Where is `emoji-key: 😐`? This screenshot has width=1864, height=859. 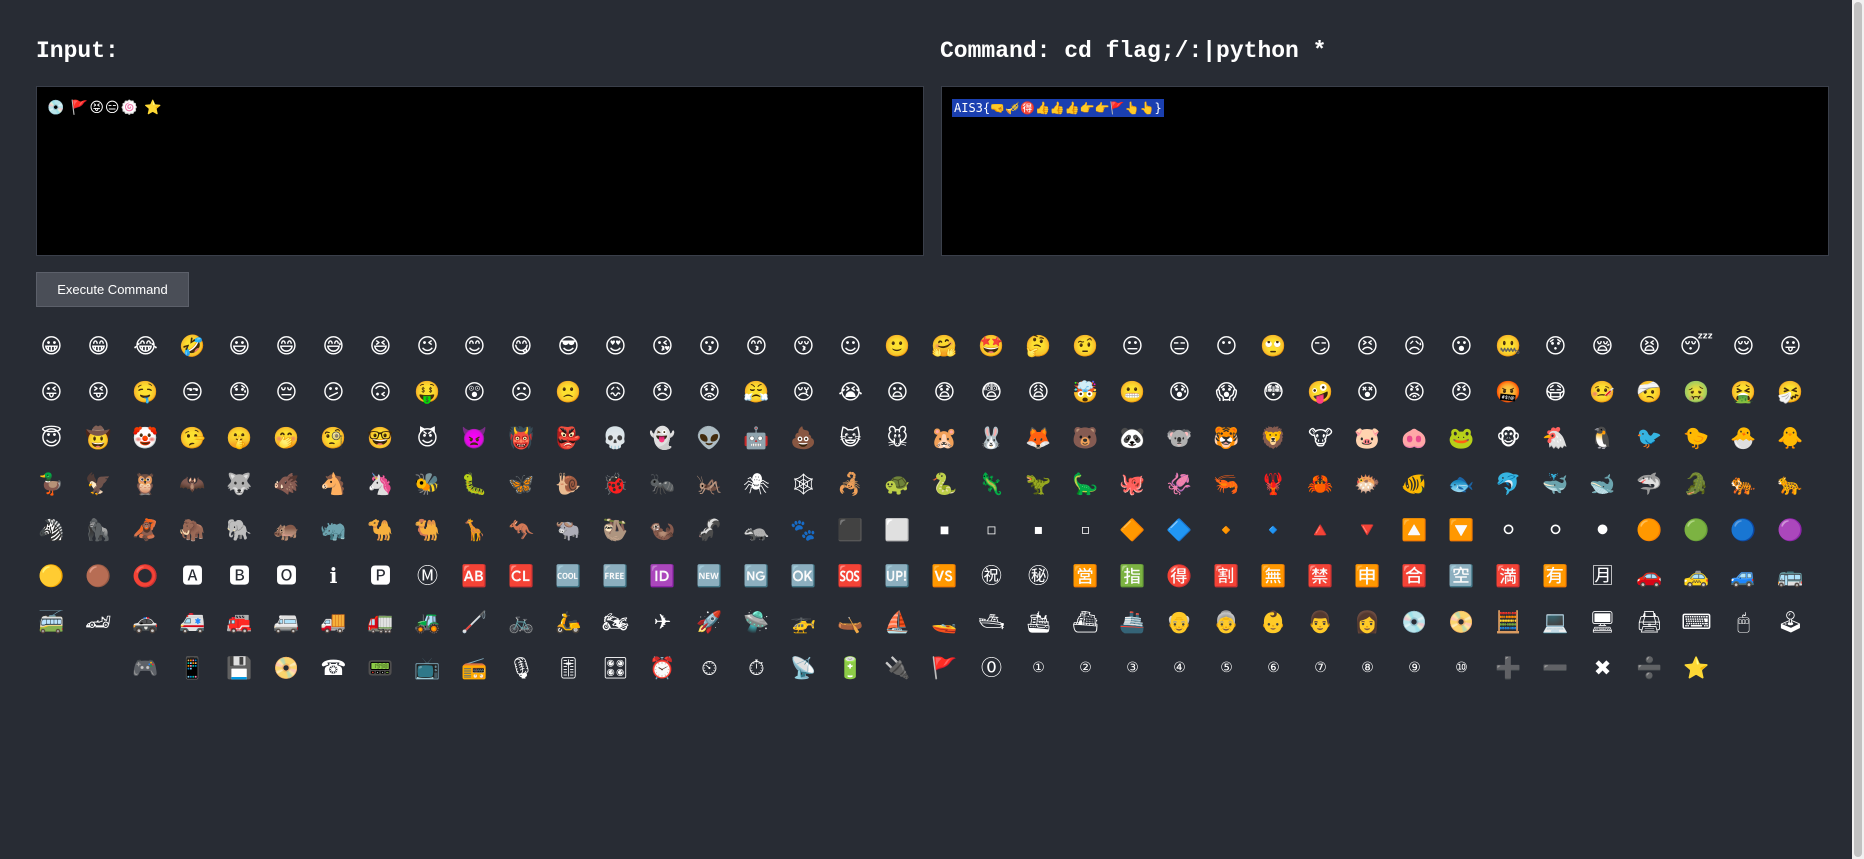
emoji-key: 😐 is located at coordinates (1132, 346).